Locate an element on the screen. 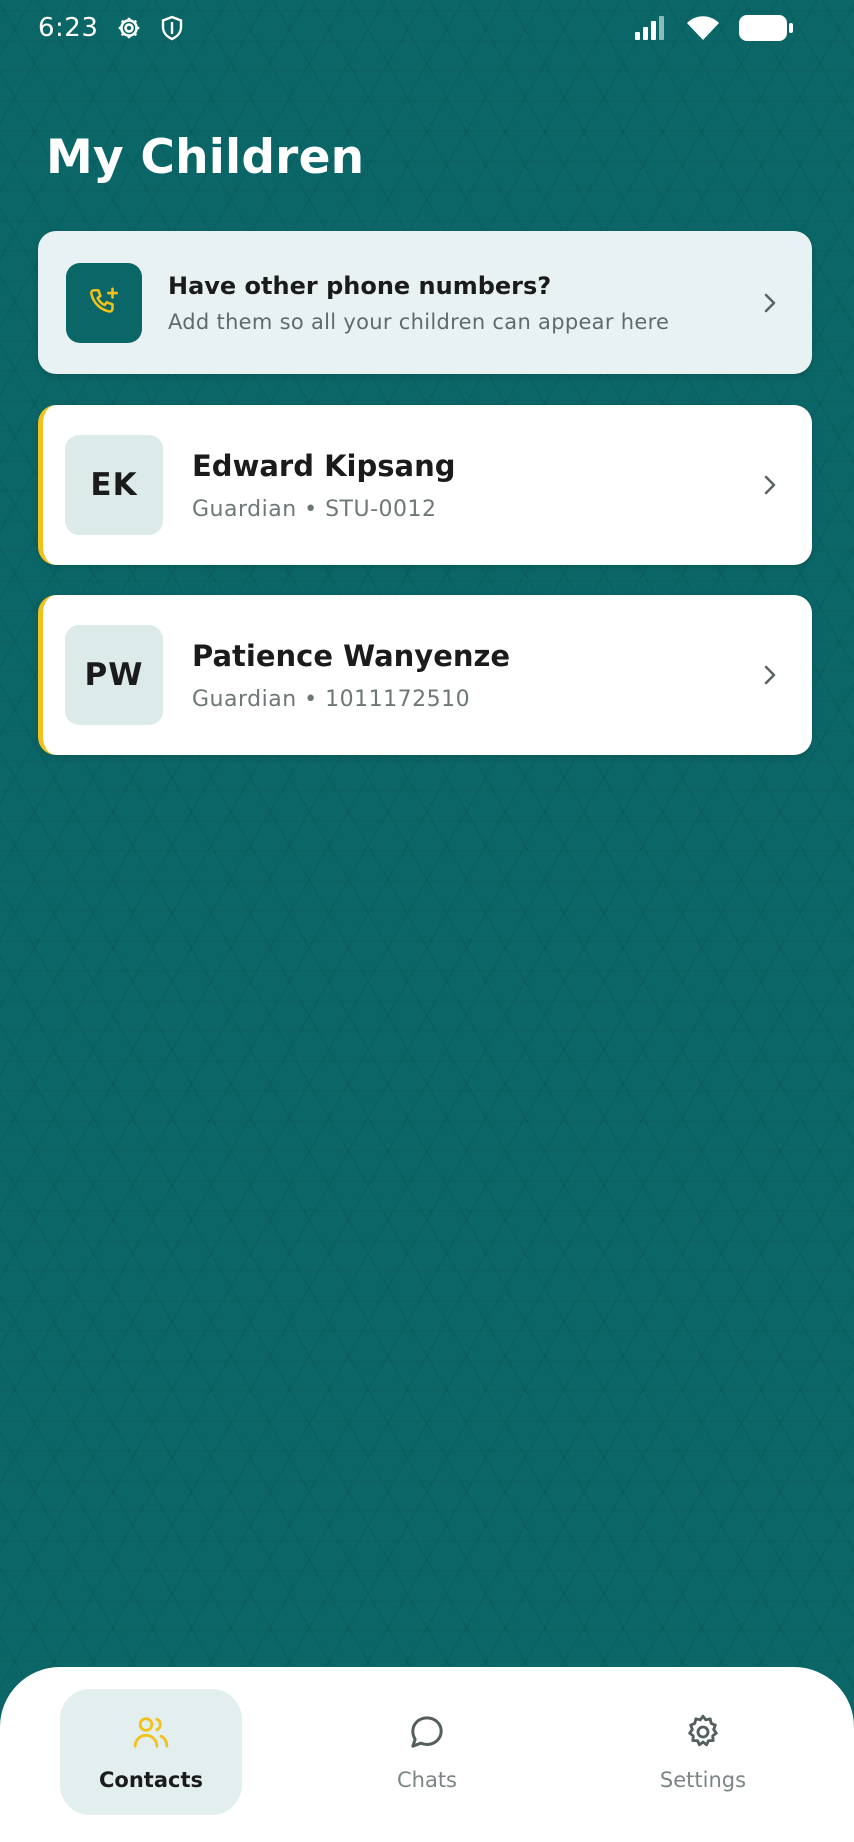 The width and height of the screenshot is (854, 1842). status-time: 6:23 is located at coordinates (68, 28).